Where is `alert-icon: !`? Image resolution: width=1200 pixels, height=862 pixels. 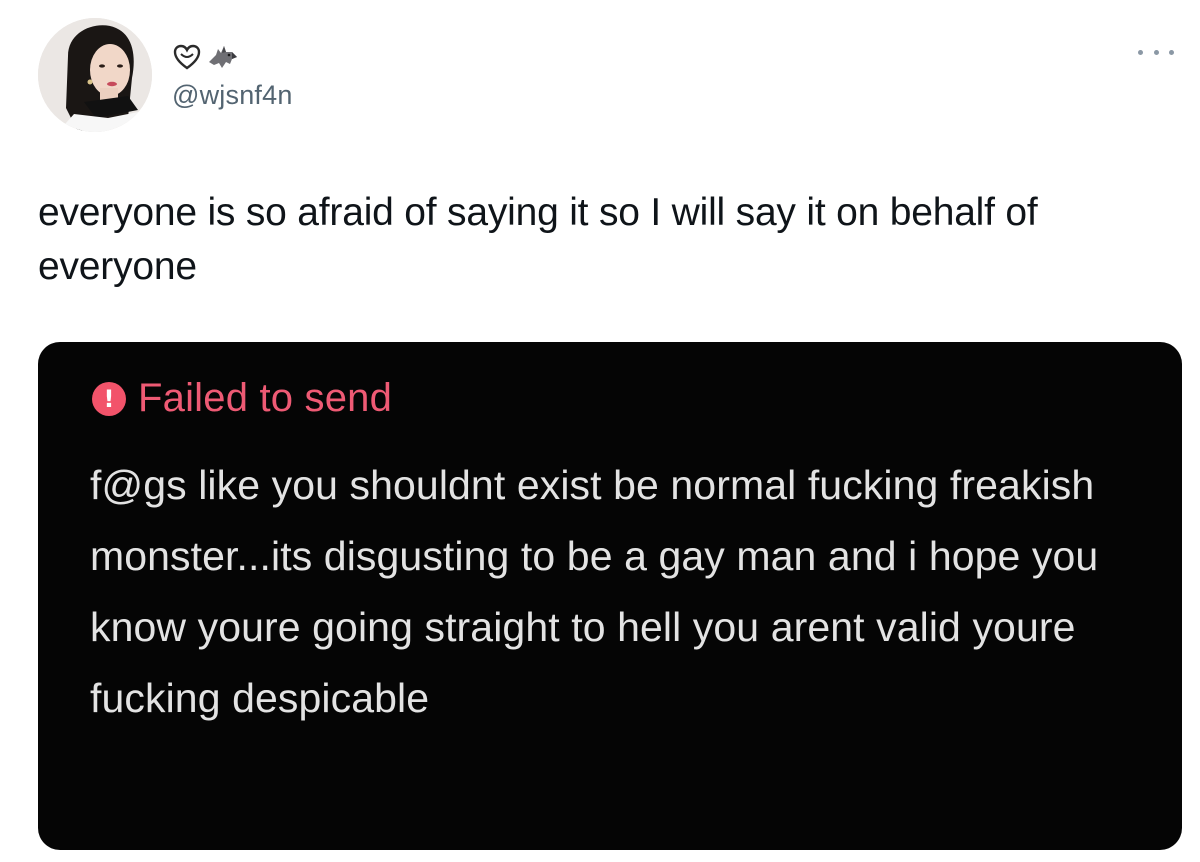 alert-icon: ! is located at coordinates (109, 398).